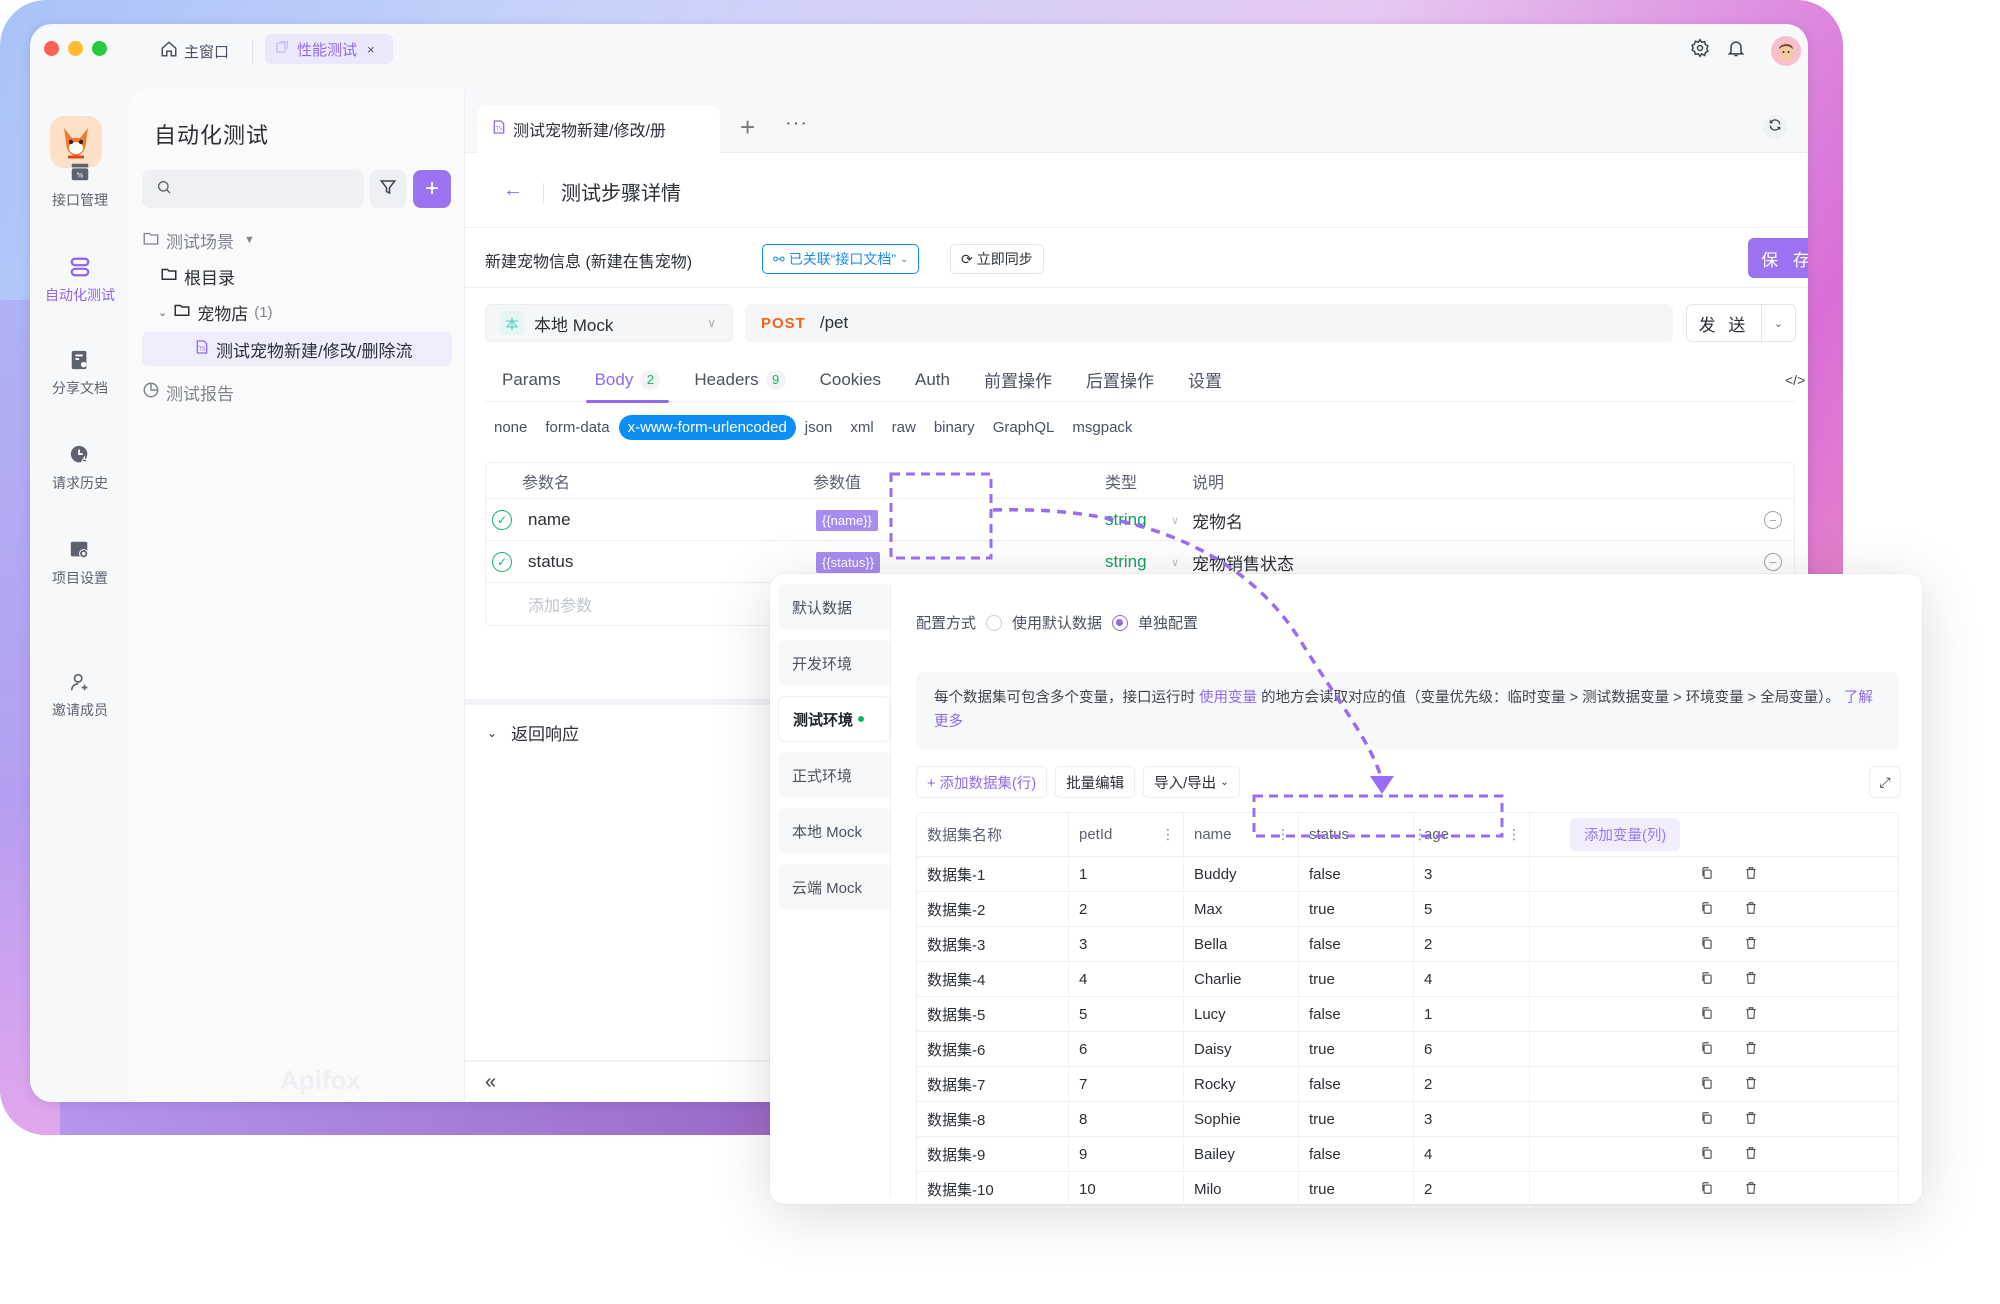 Image resolution: width=2000 pixels, height=1304 pixels. What do you see at coordinates (80, 185) in the screenshot?
I see `nav-item-api-management: % 接口管理` at bounding box center [80, 185].